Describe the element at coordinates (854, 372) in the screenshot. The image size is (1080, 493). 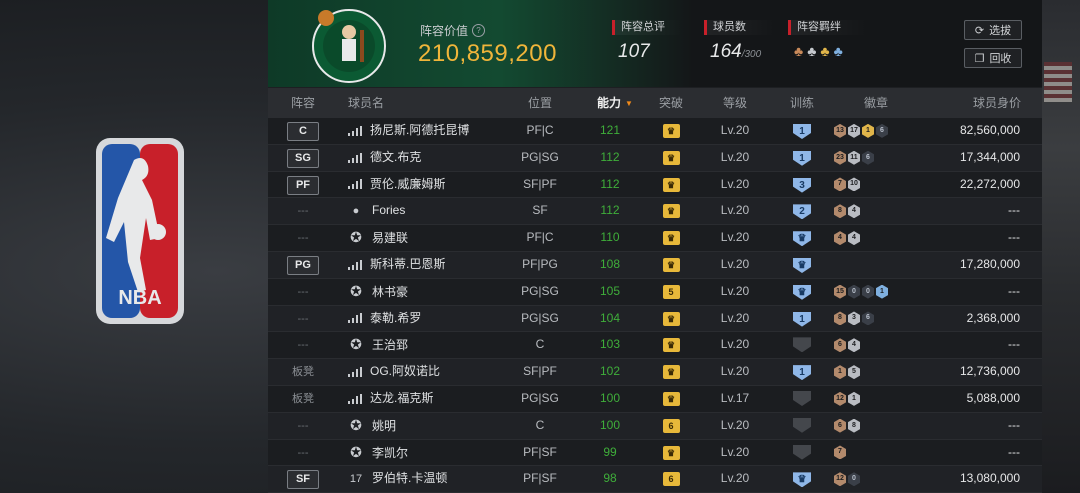
I see `badge-silver-icon: 5` at that location.